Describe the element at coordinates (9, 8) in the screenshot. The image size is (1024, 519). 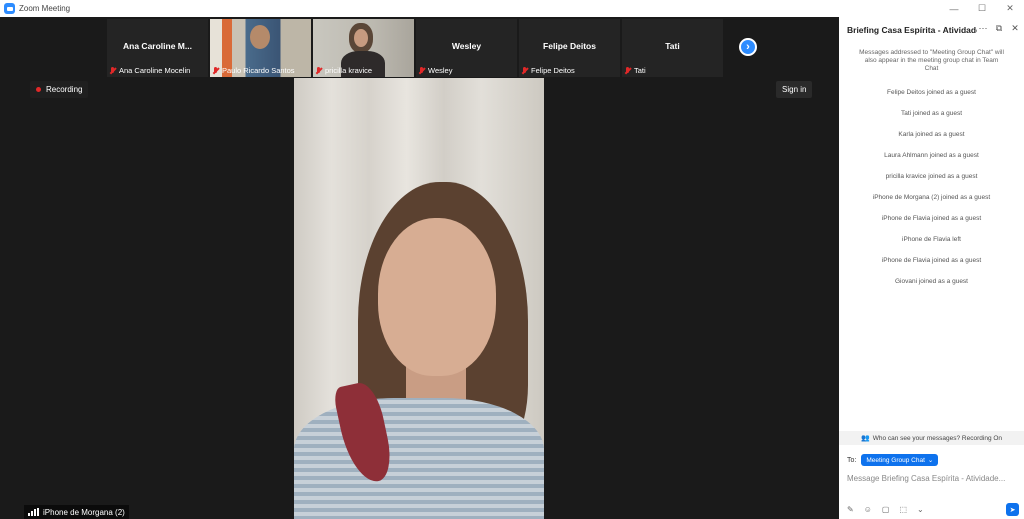
I see `zoom-logo-icon` at that location.